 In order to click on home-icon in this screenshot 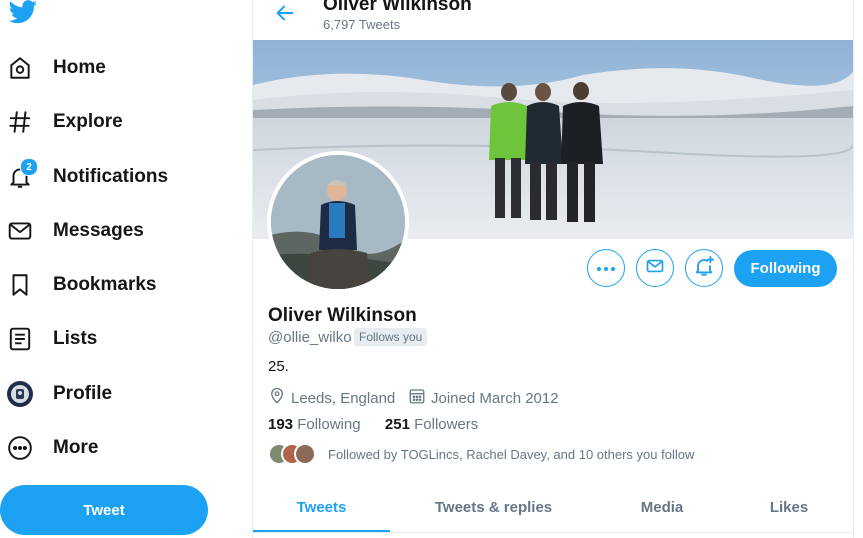, I will do `click(20, 68)`.